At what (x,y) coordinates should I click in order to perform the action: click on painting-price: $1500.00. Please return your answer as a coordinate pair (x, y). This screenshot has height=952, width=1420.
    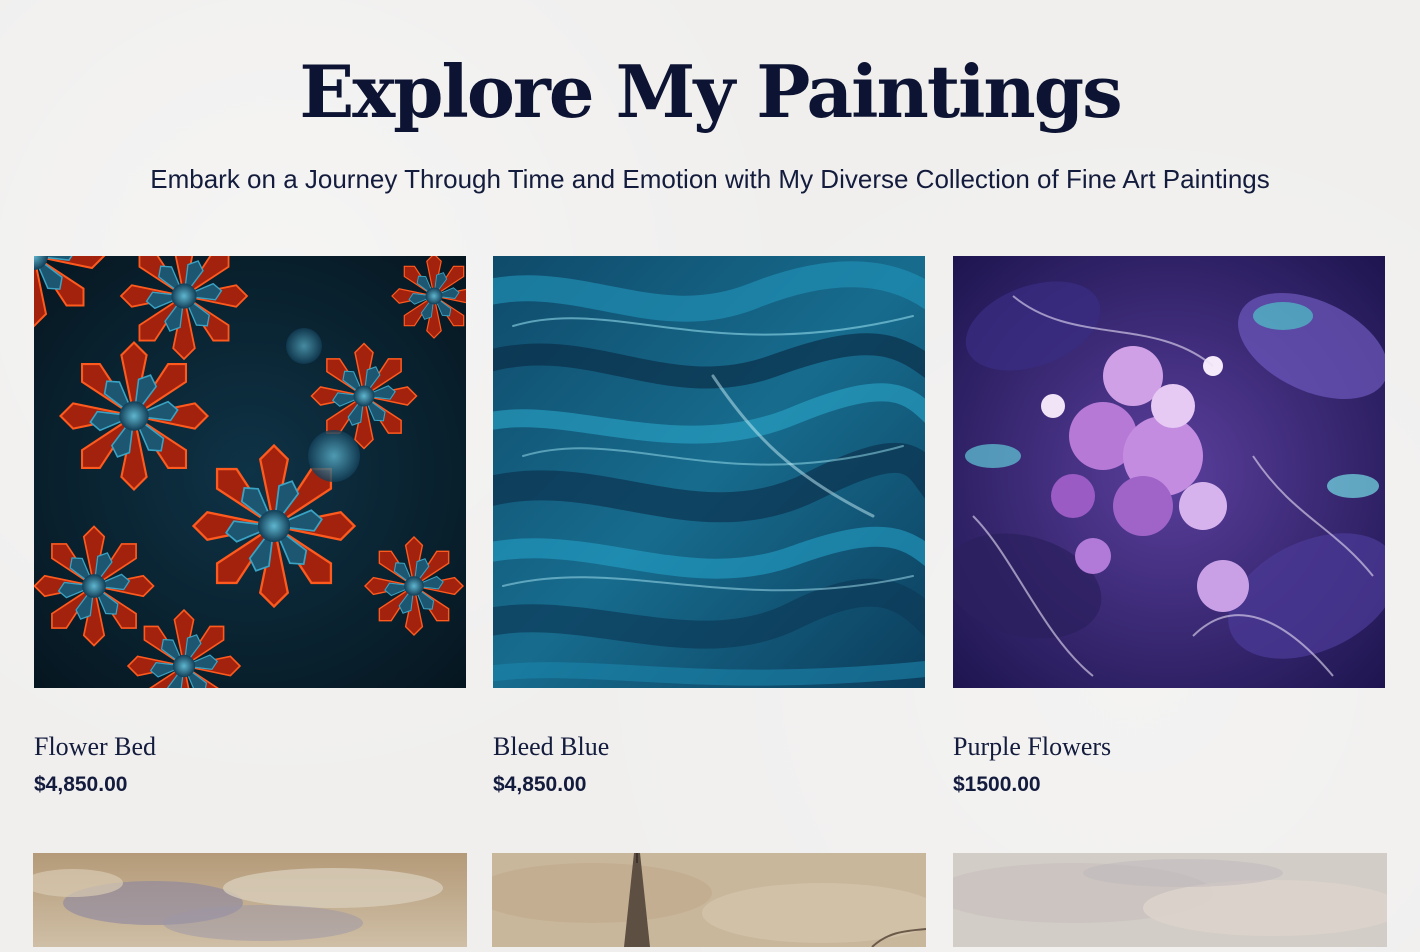
    Looking at the image, I should click on (997, 784).